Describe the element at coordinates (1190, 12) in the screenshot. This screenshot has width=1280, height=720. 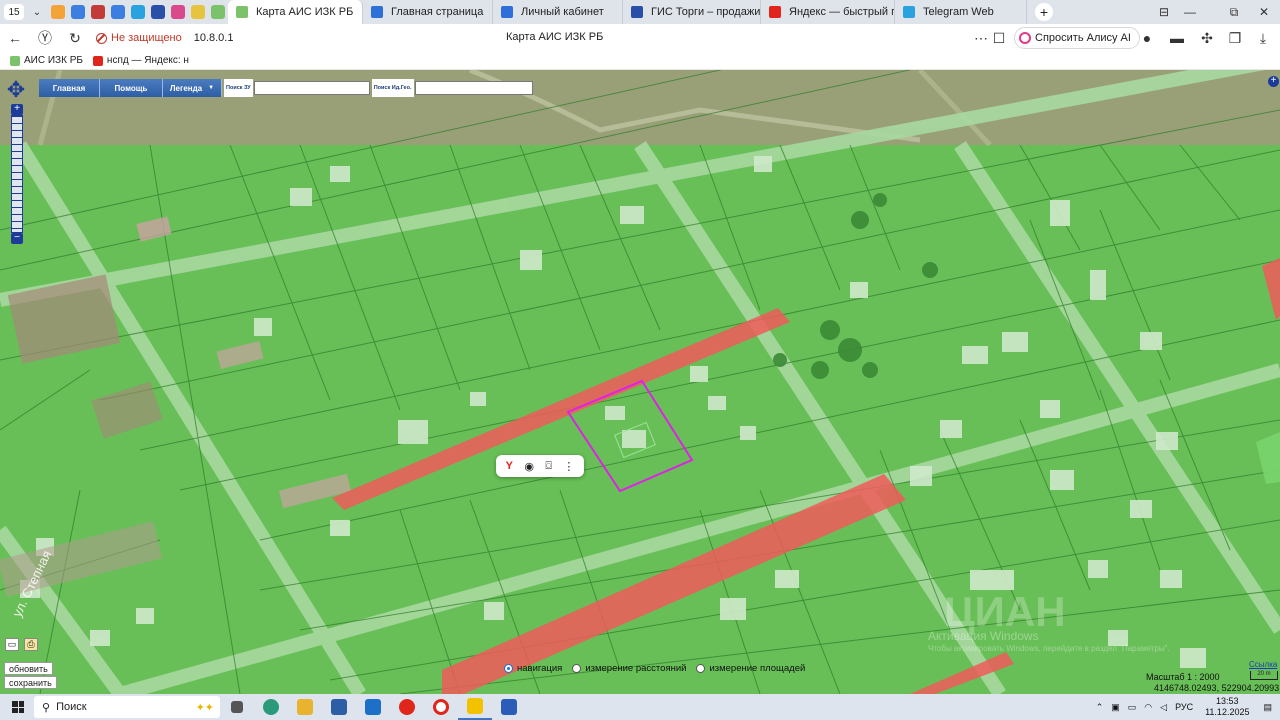
I see `minimize-icon: —` at that location.